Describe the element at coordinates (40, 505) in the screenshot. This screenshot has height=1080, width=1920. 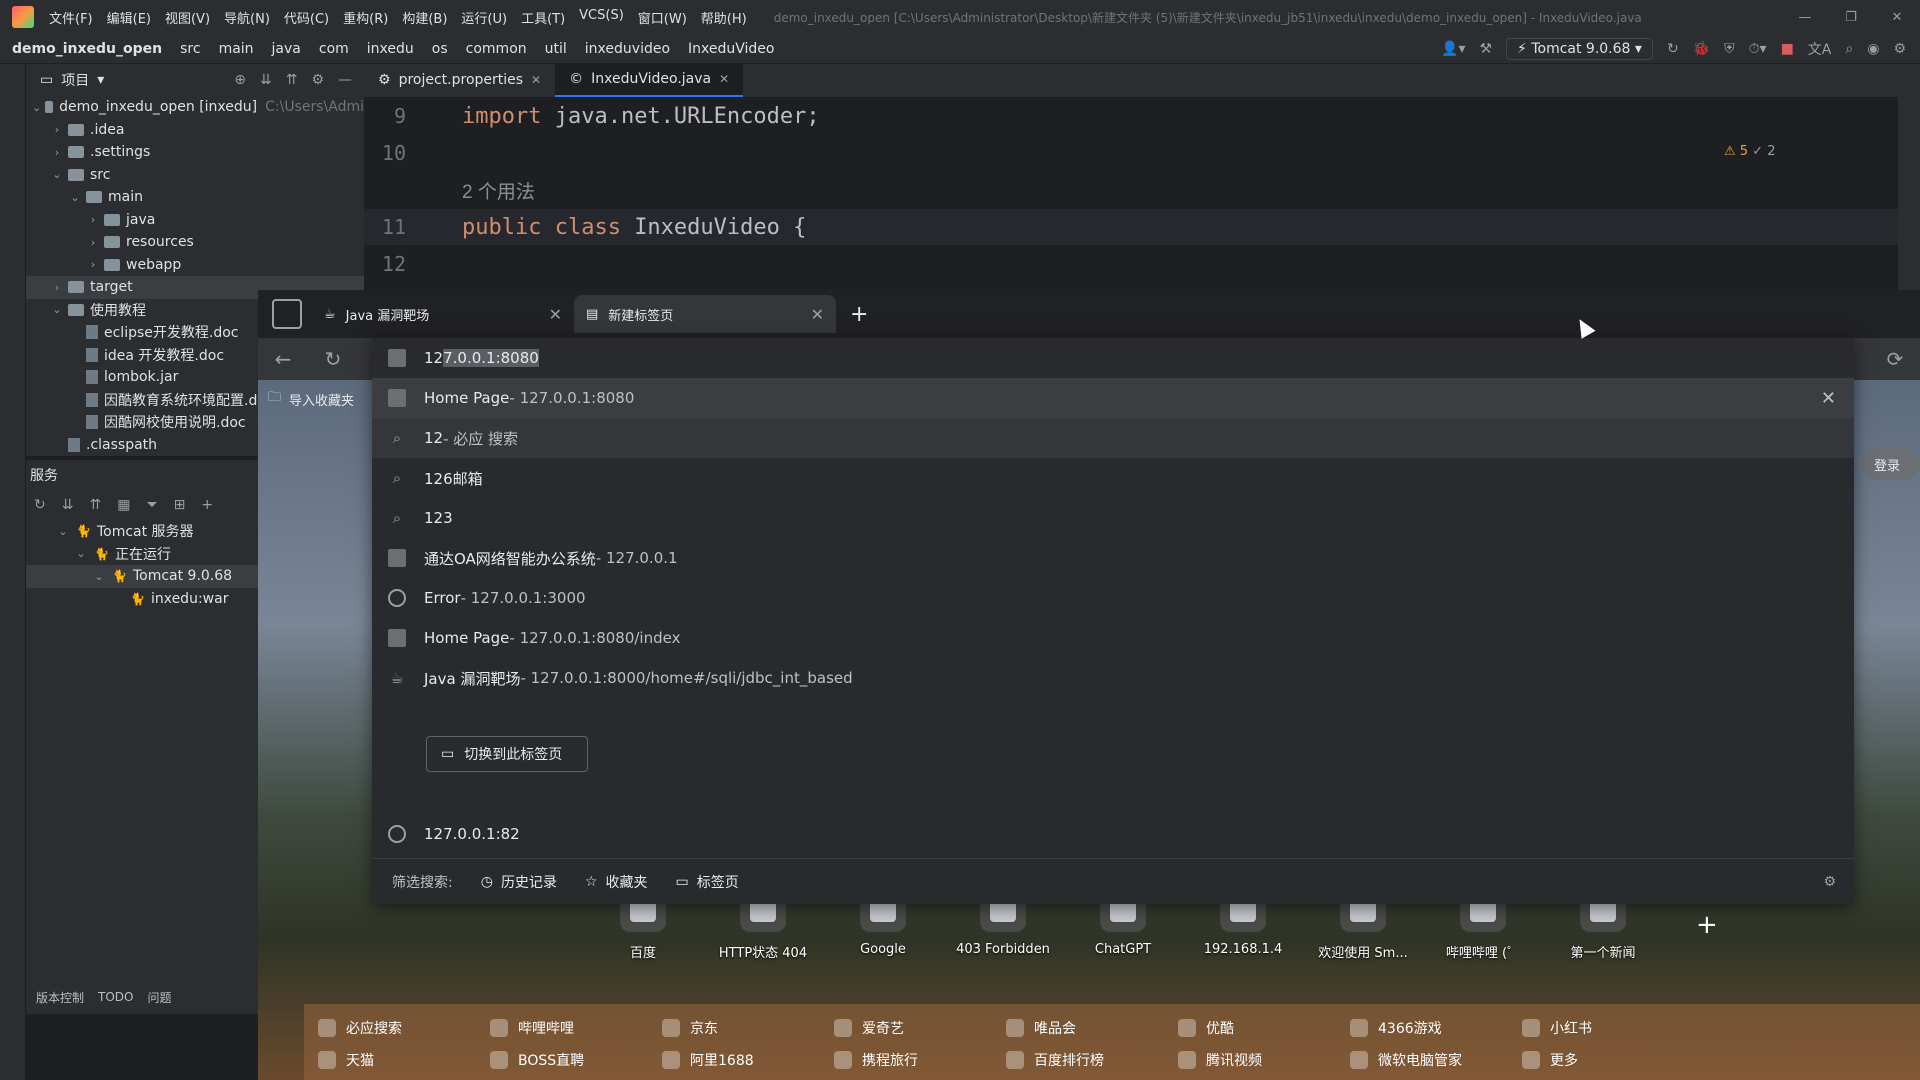
I see `refresh-icon: ↻` at that location.